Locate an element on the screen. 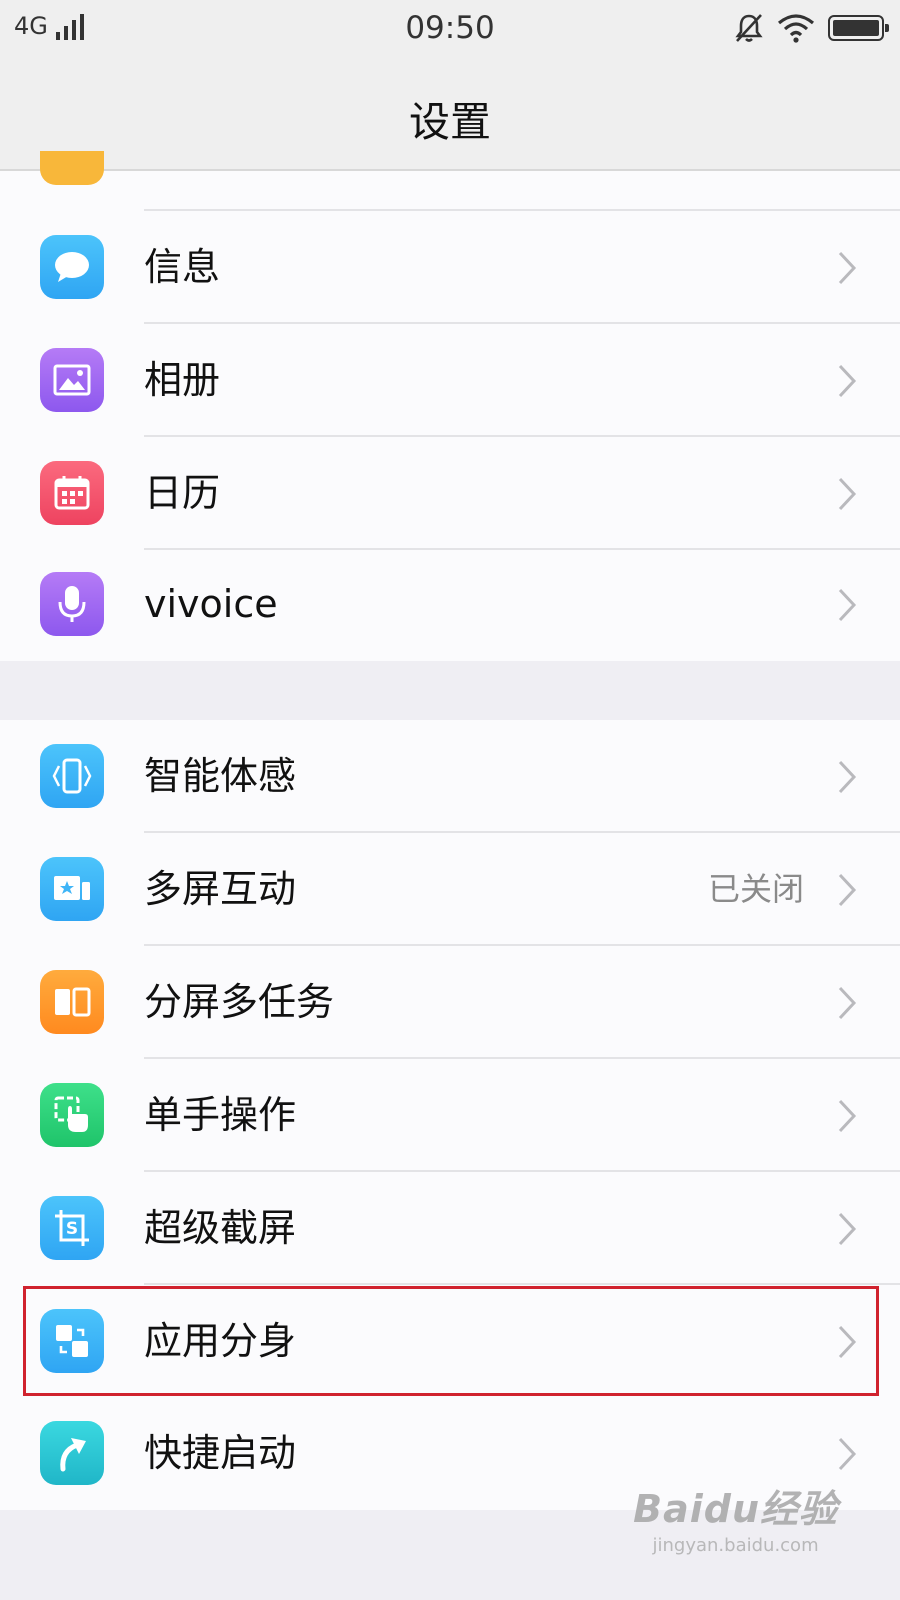  watermark: Baidu经验 jingyan.baidu.com is located at coordinates (735, 1517).